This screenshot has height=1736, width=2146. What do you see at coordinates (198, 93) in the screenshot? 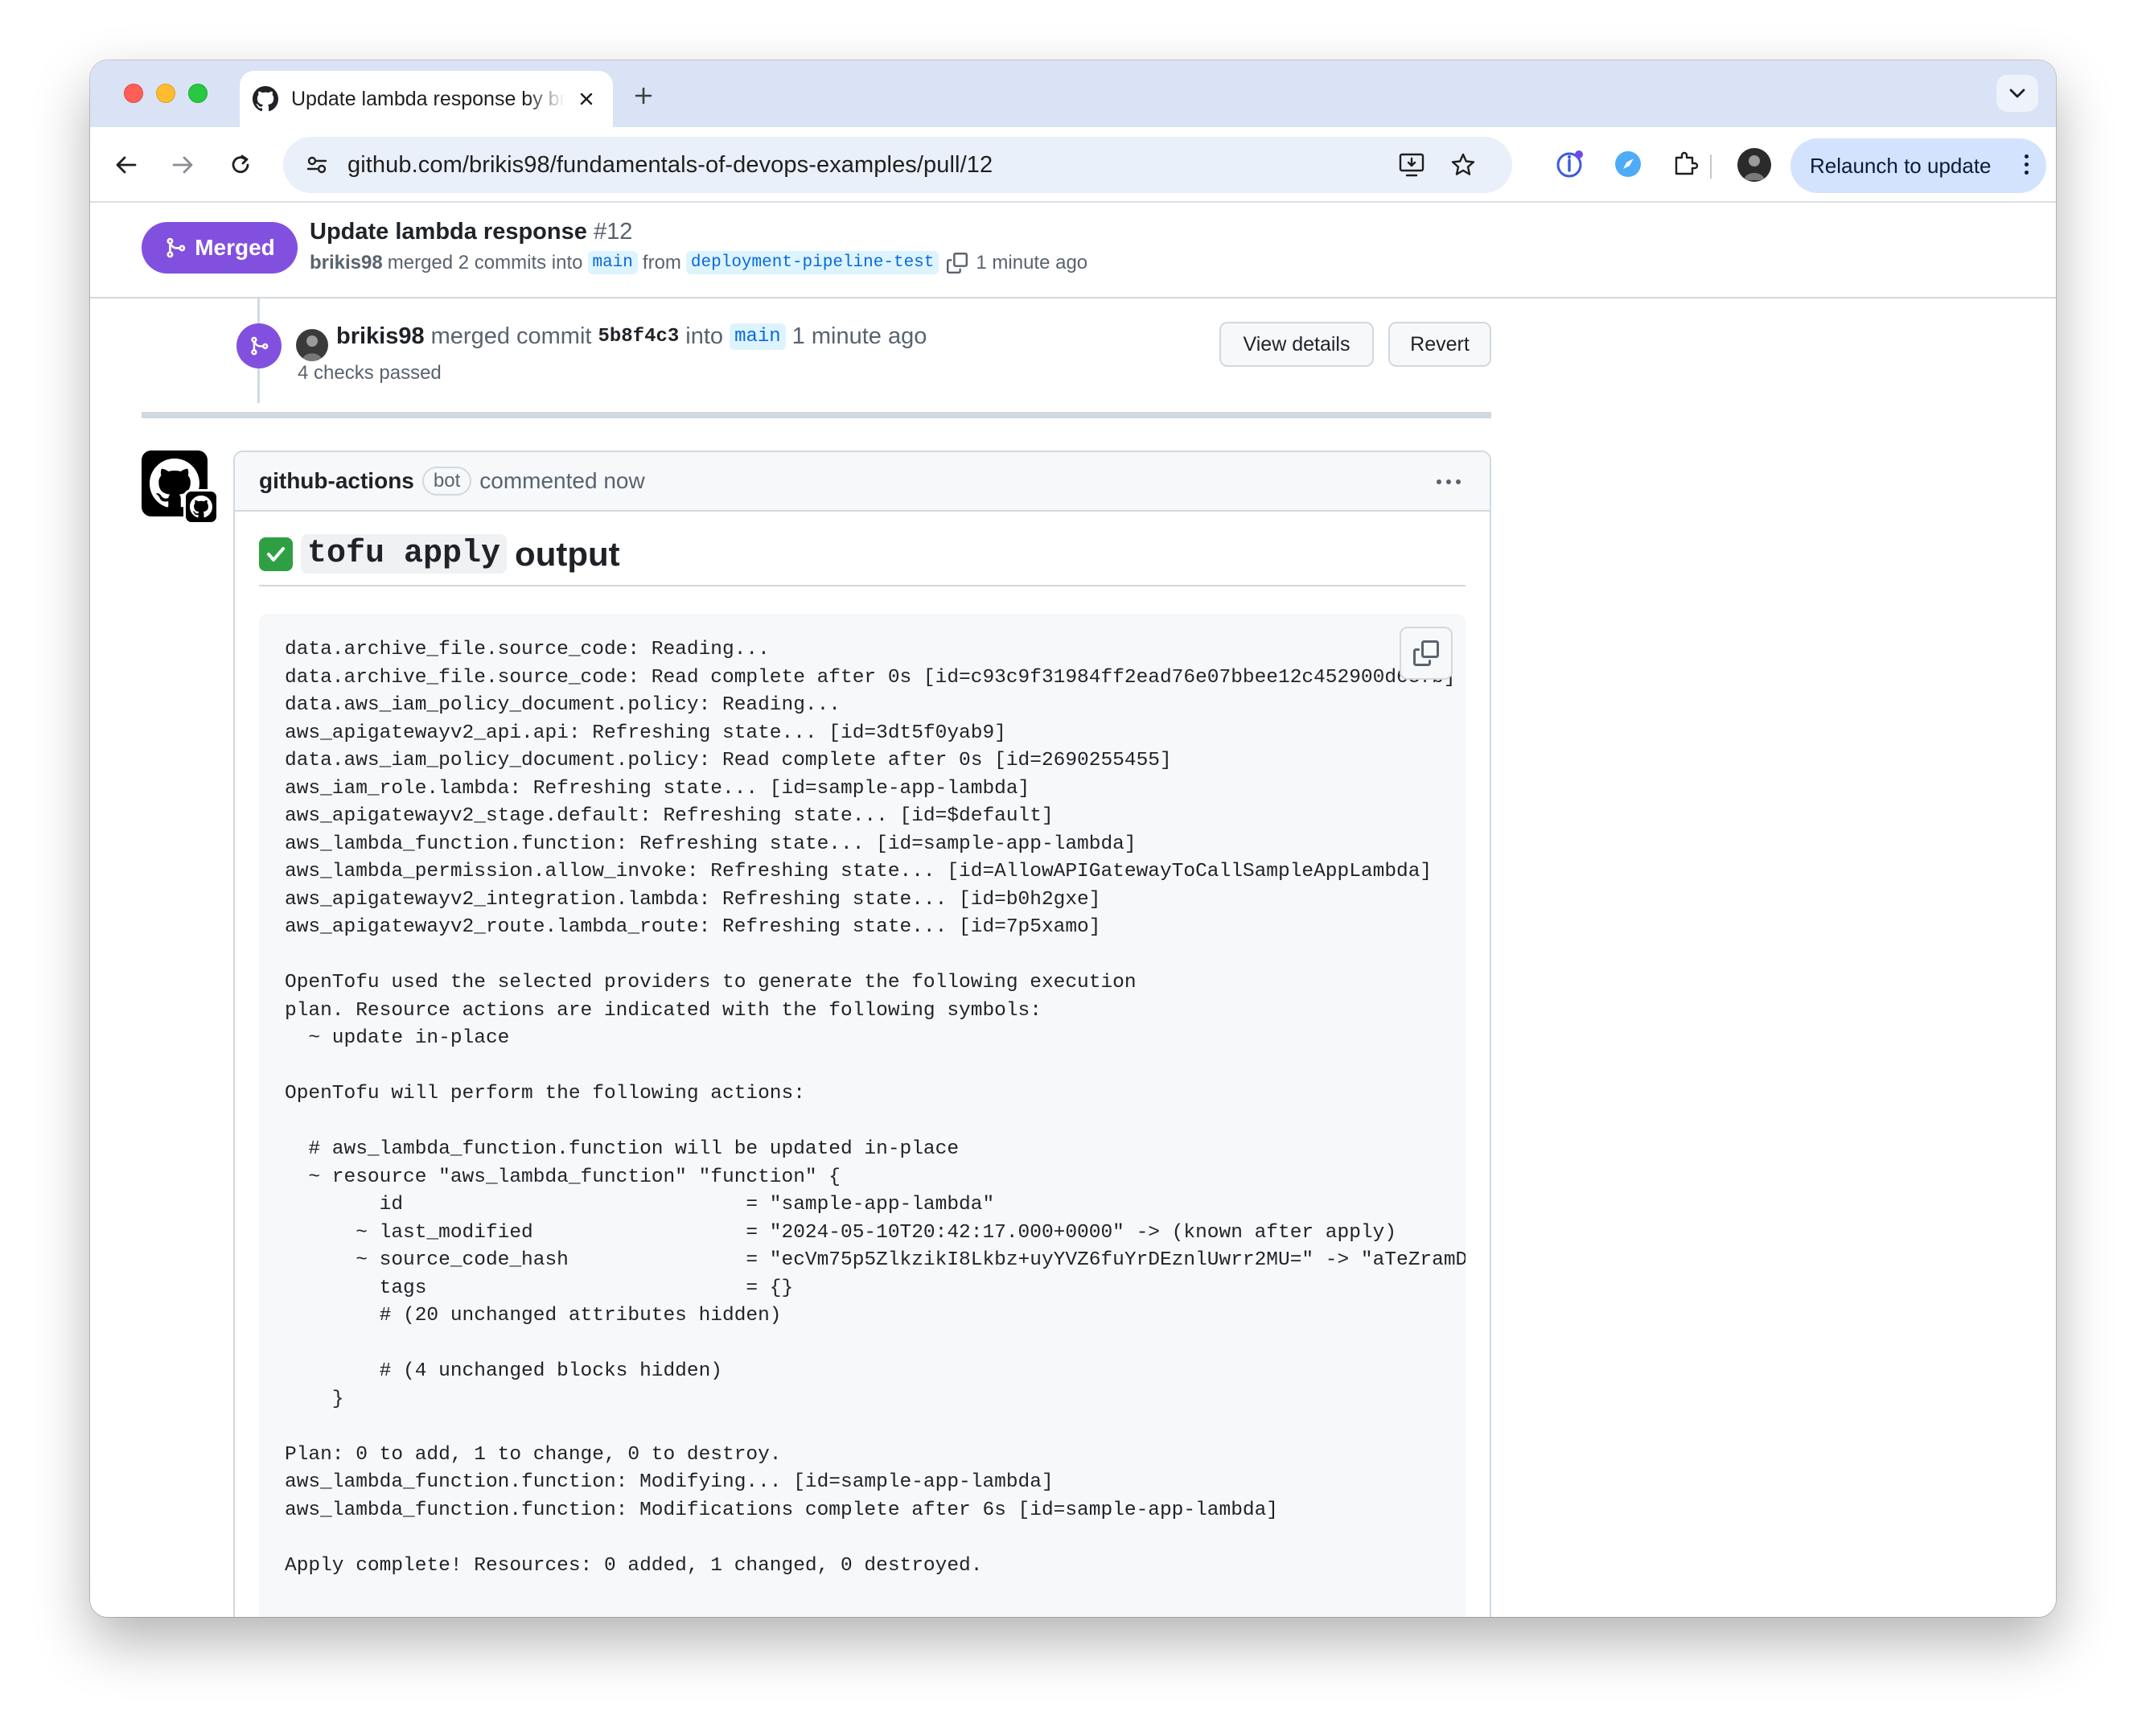
I see `maximize-window-button` at bounding box center [198, 93].